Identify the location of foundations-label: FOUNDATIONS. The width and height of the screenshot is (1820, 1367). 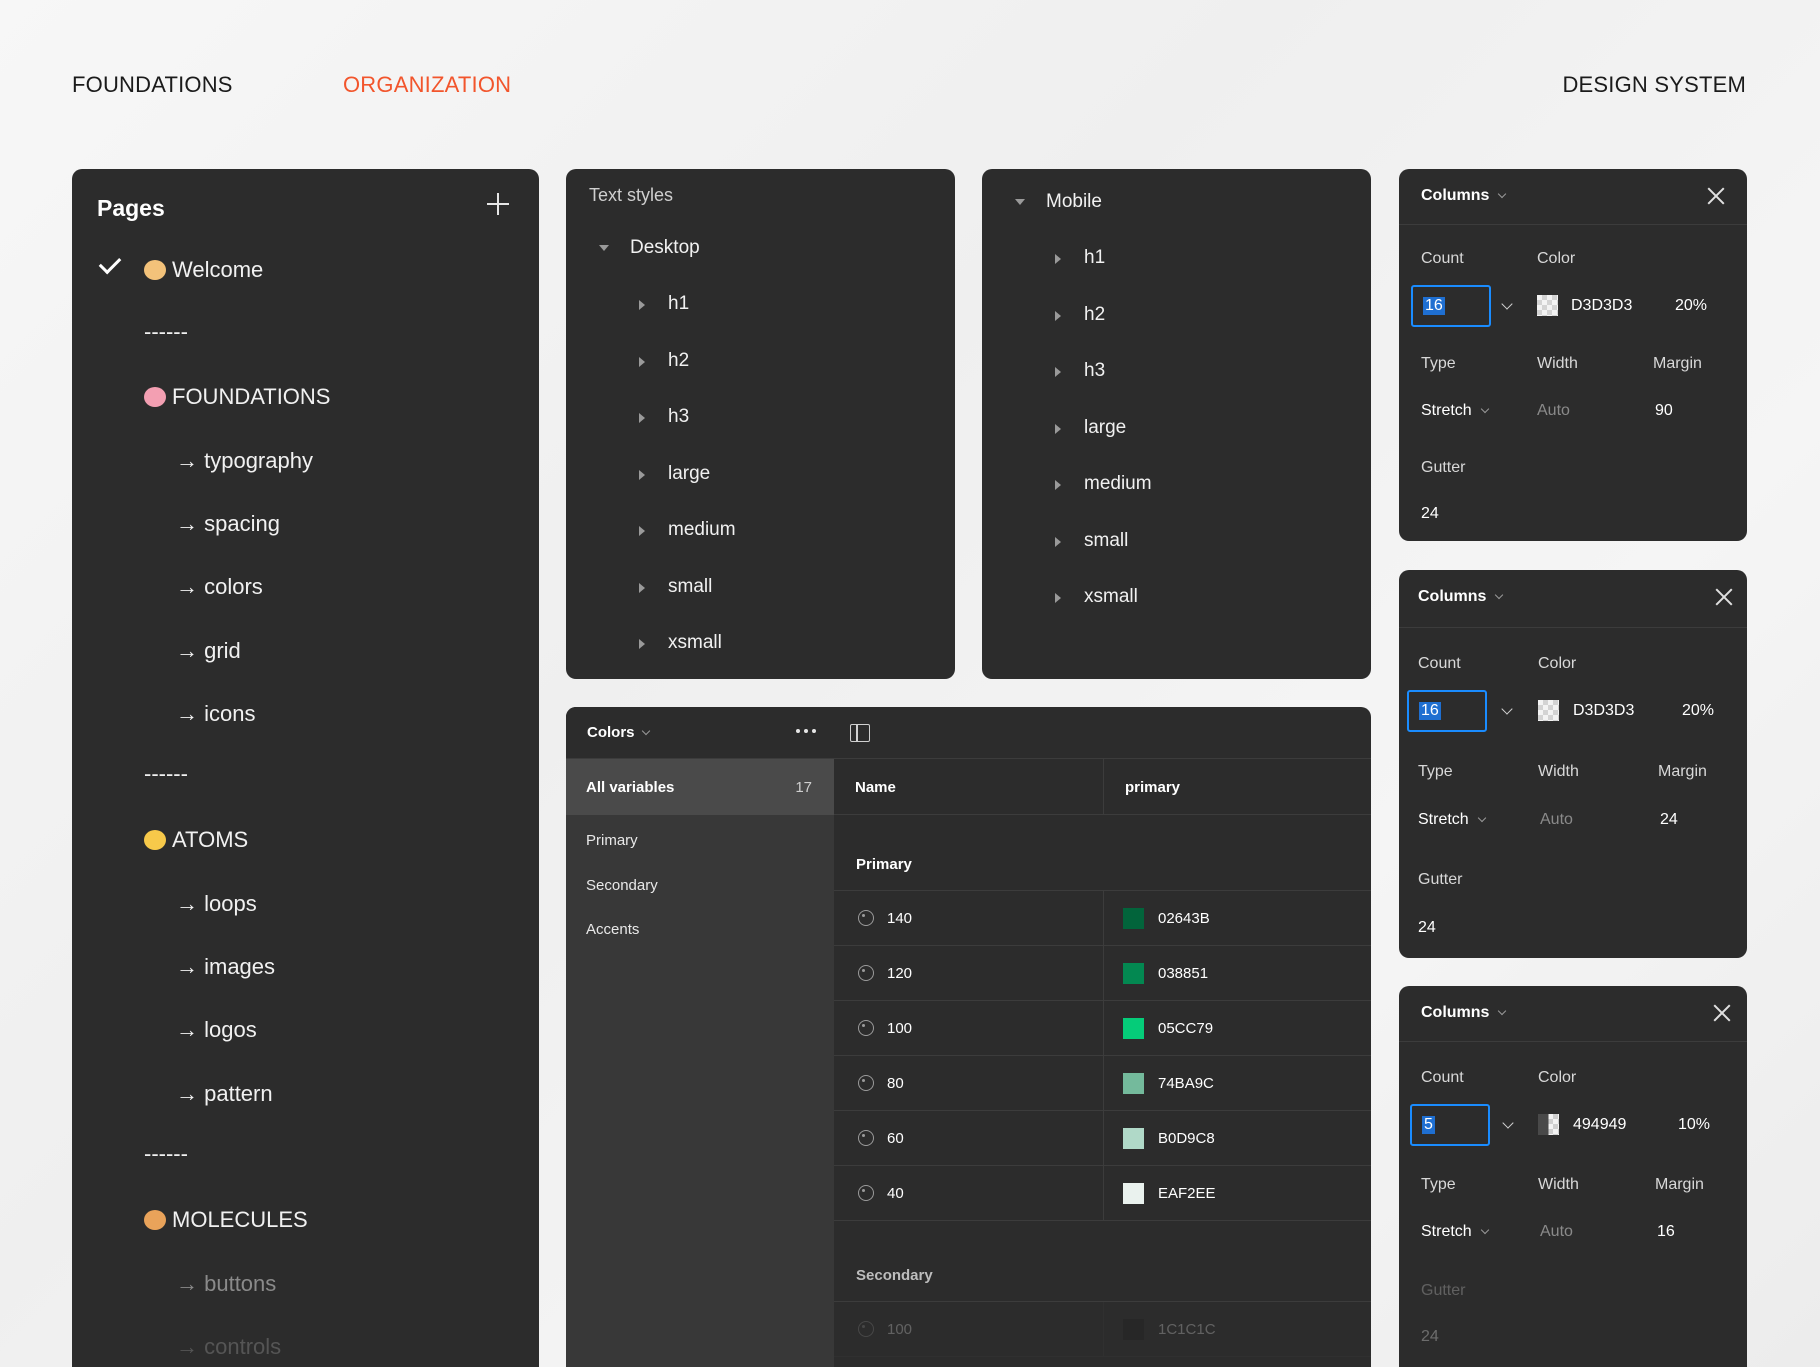
(152, 85).